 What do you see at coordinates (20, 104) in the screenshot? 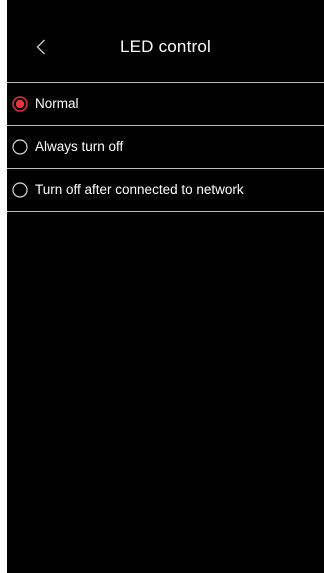
I see `radio-button-selected` at bounding box center [20, 104].